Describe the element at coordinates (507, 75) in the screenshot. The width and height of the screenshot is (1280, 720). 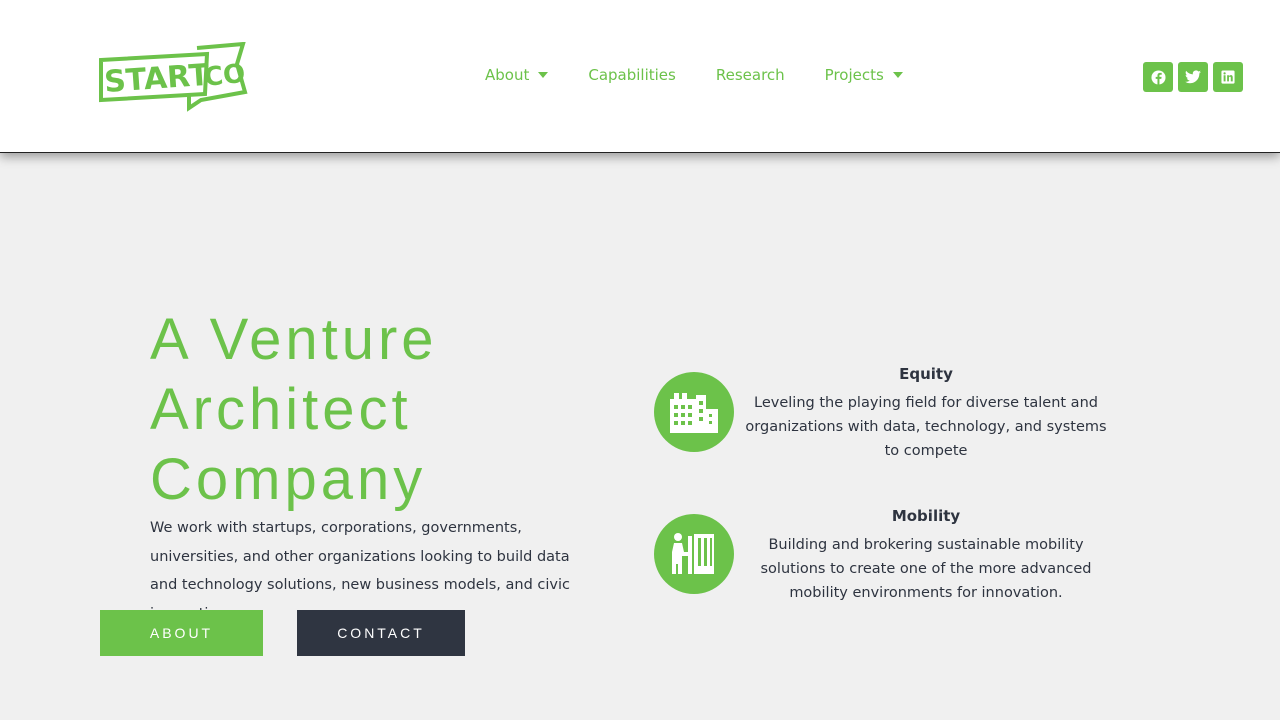
I see `nav-label-about: About` at that location.